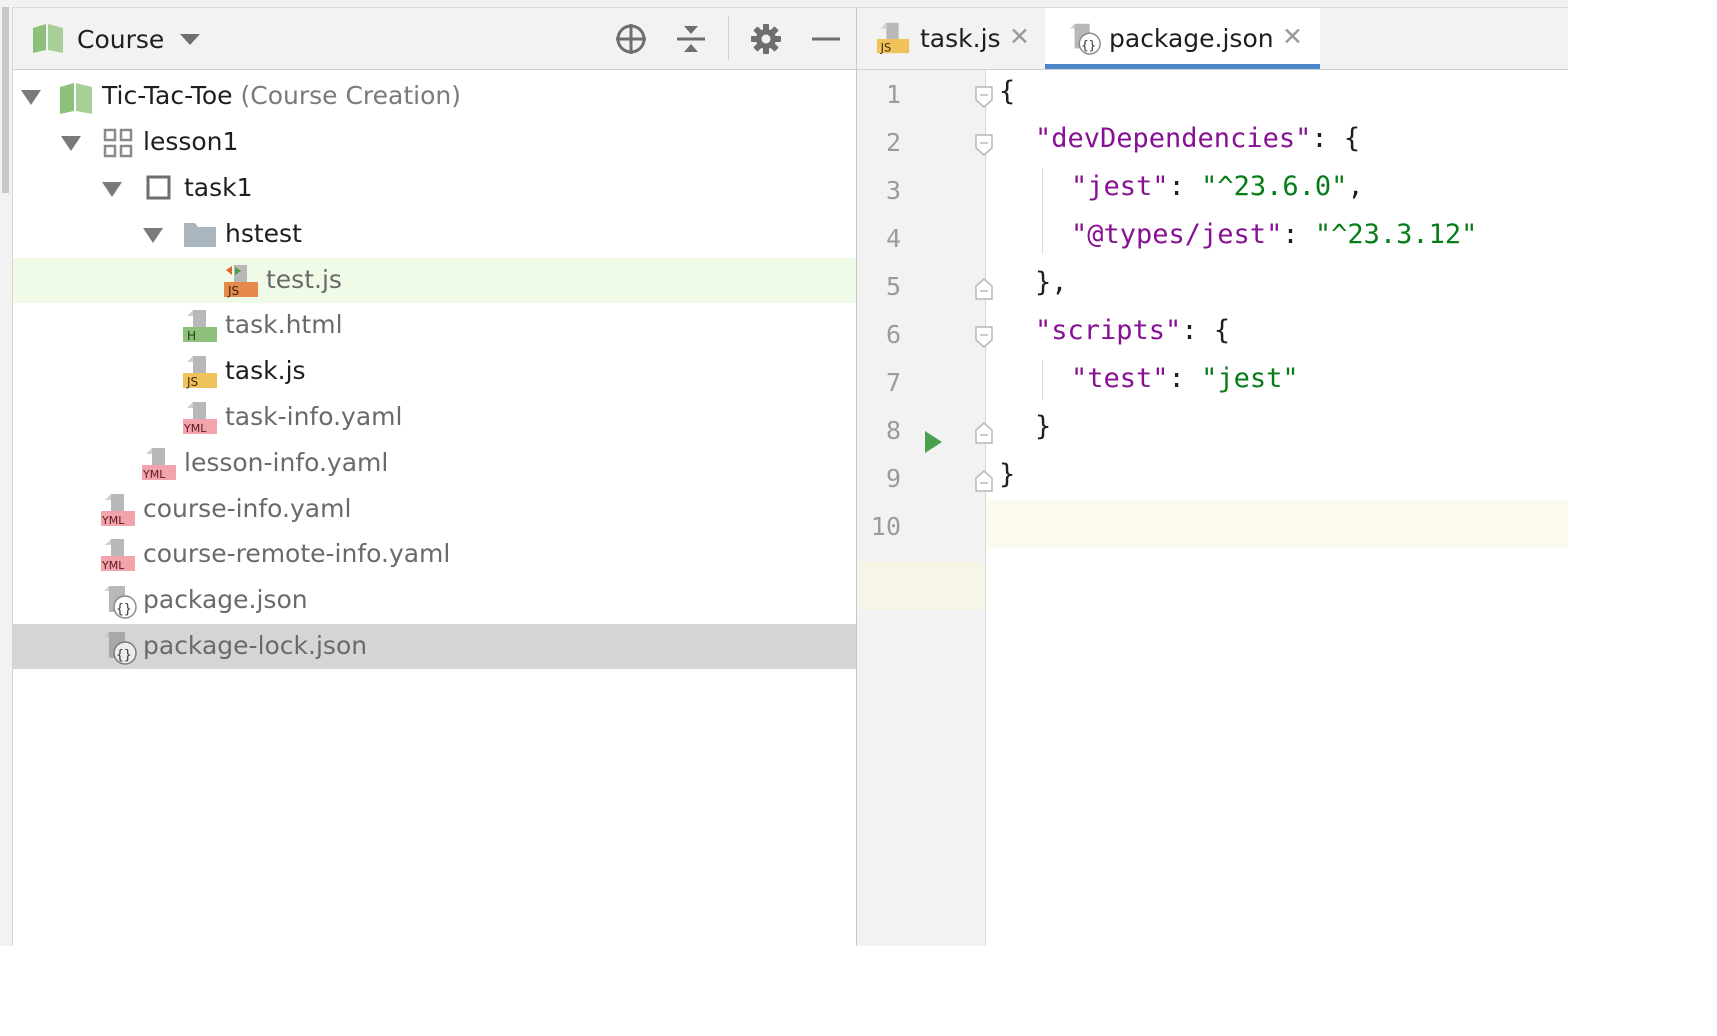  Describe the element at coordinates (1185, 378) in the screenshot. I see `code-line-7: "test": "jest"` at that location.